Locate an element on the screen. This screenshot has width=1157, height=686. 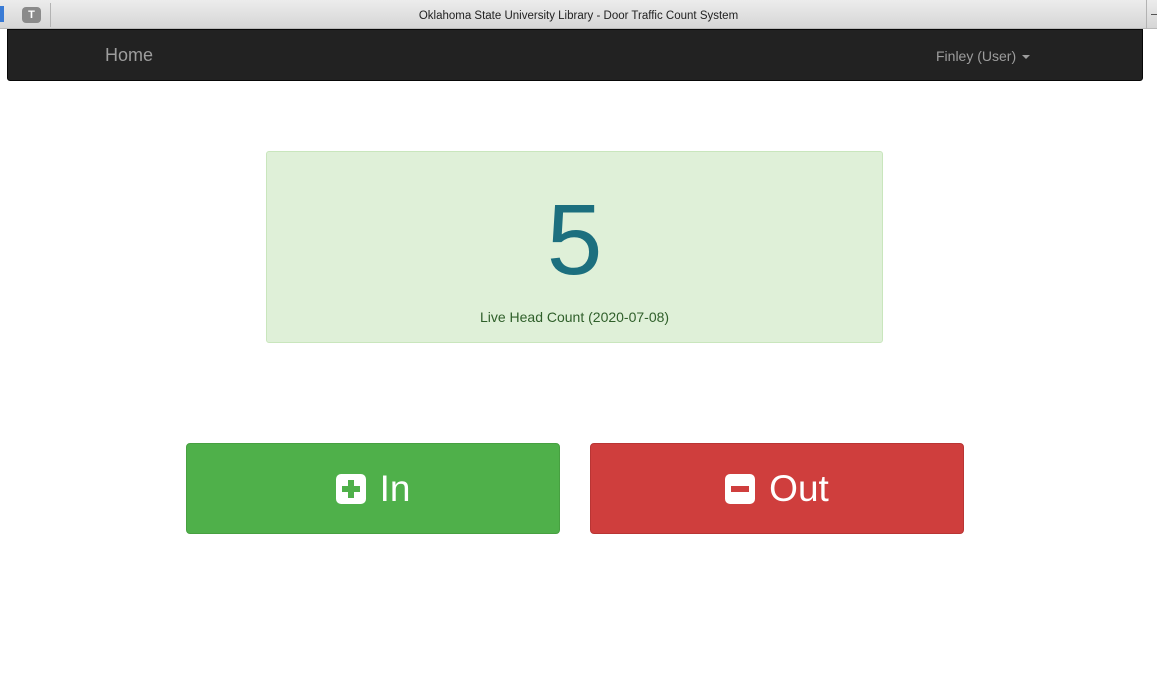
head-count-value: 5 is located at coordinates (574, 240).